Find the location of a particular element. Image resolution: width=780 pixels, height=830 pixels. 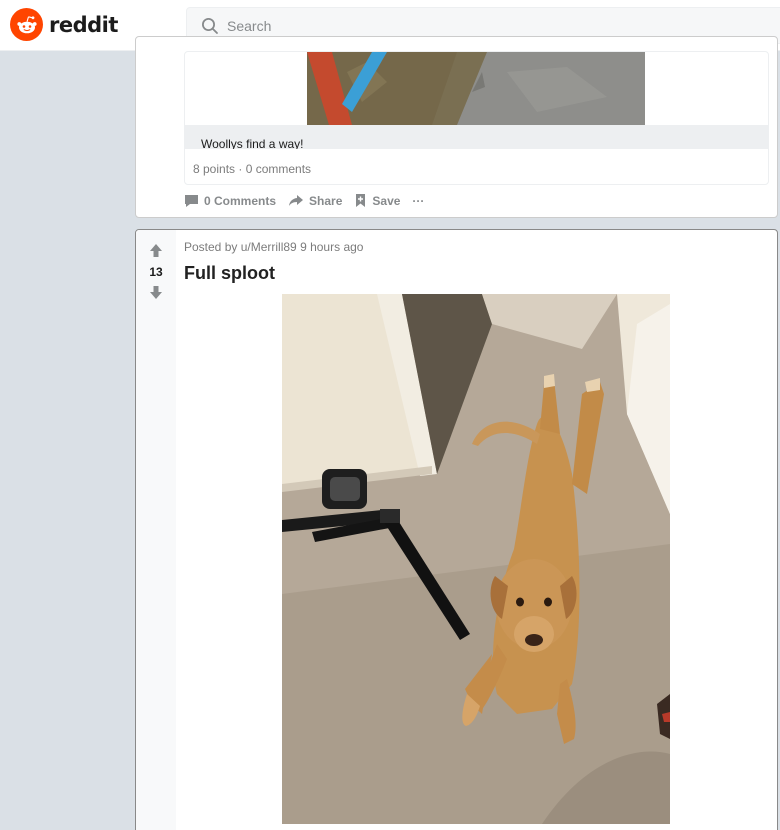

bookmark-icon is located at coordinates (361, 200).